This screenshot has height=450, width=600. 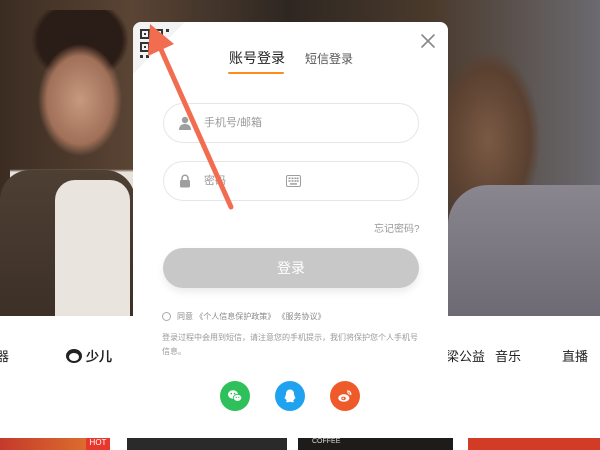 What do you see at coordinates (291, 268) in the screenshot?
I see `login-button: 登录` at bounding box center [291, 268].